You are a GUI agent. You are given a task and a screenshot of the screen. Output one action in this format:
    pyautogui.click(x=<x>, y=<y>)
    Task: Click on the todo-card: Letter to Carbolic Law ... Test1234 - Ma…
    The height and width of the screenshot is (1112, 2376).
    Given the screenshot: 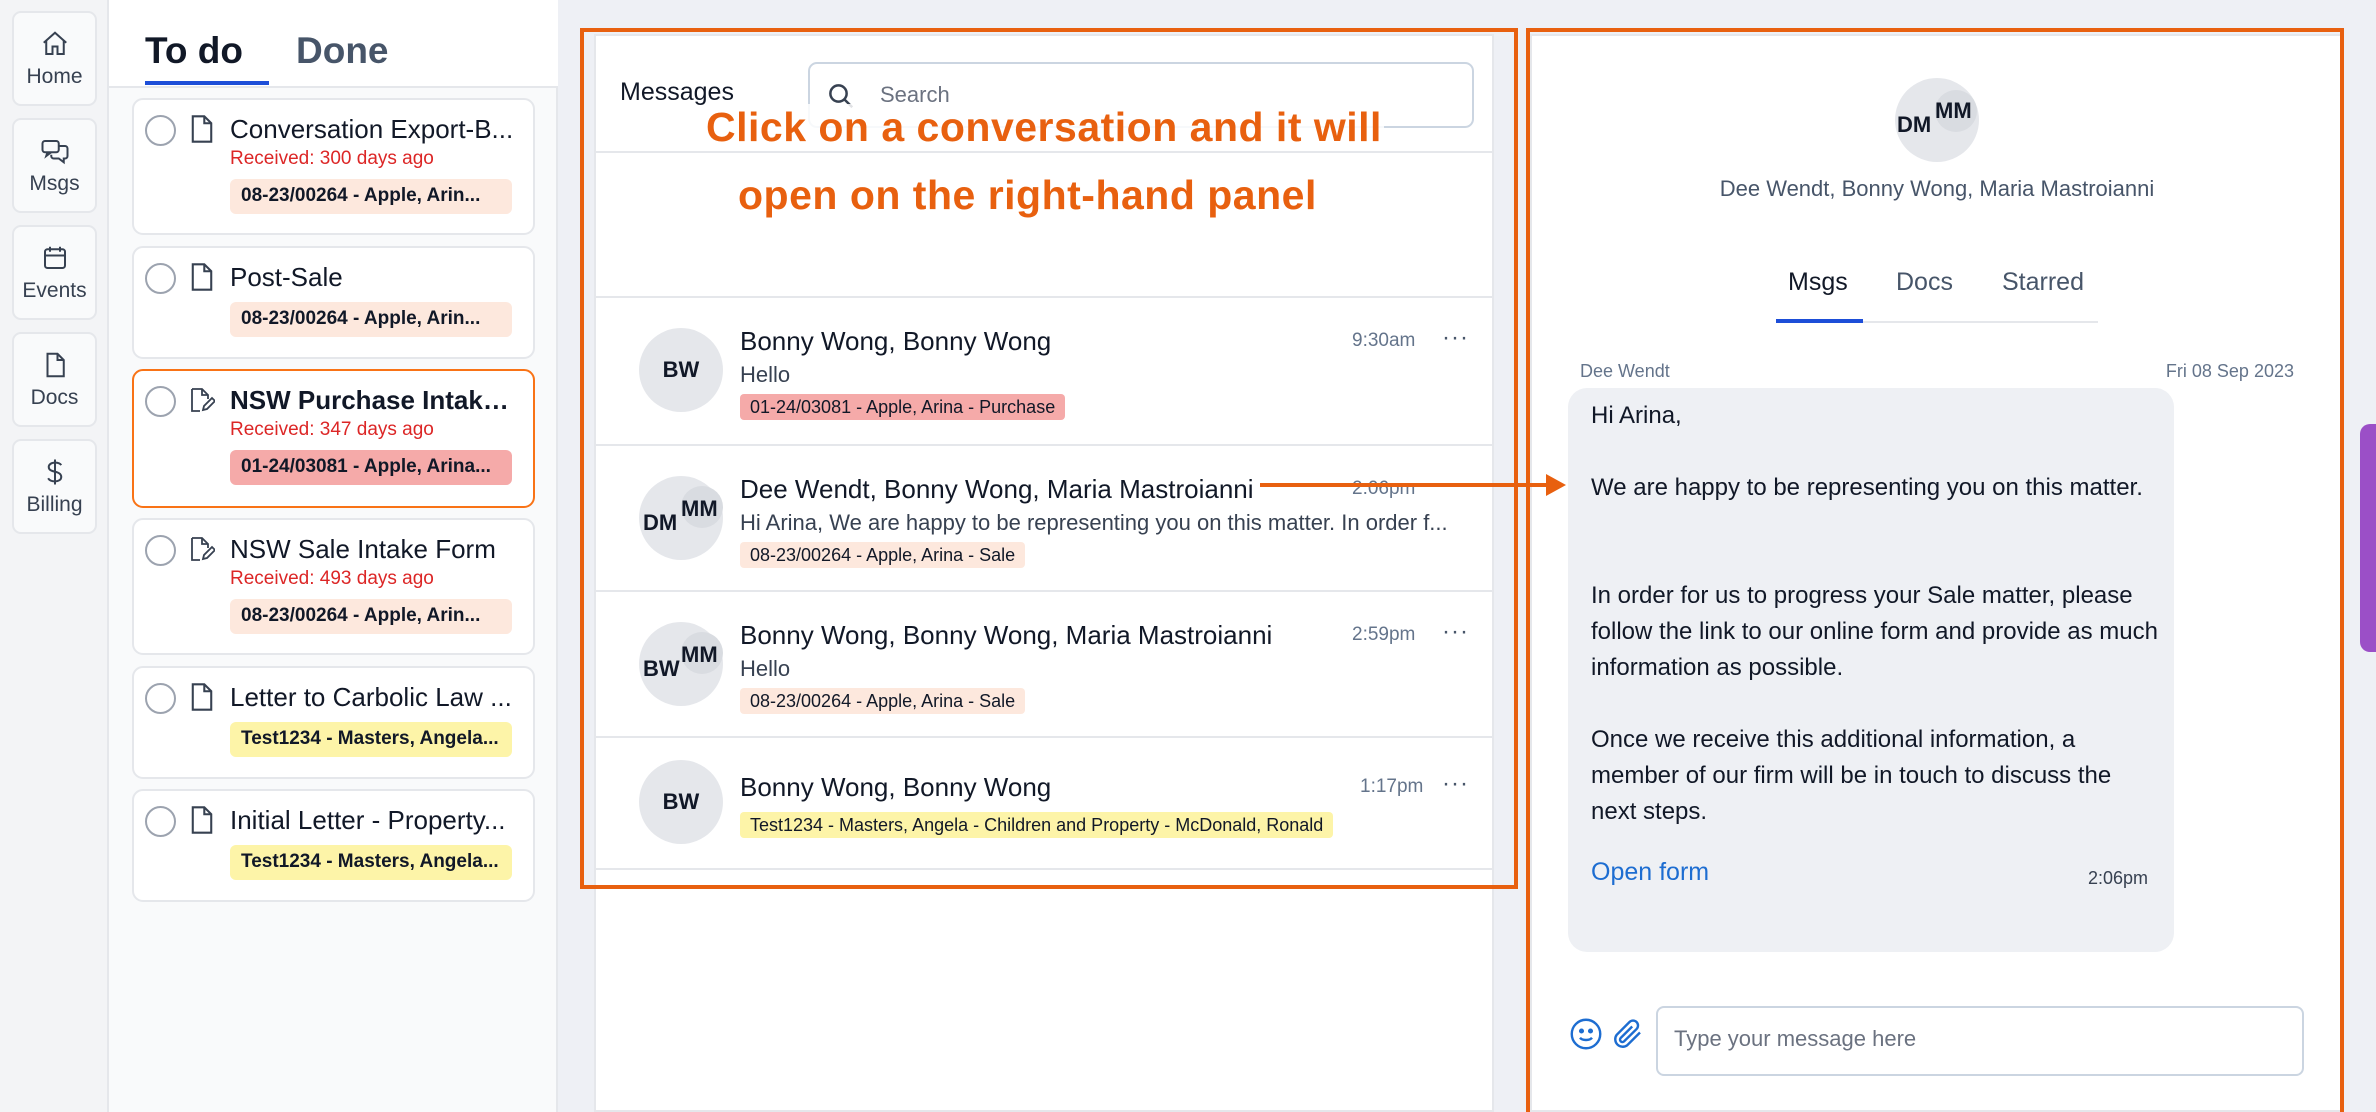 What is the action you would take?
    pyautogui.click(x=333, y=722)
    